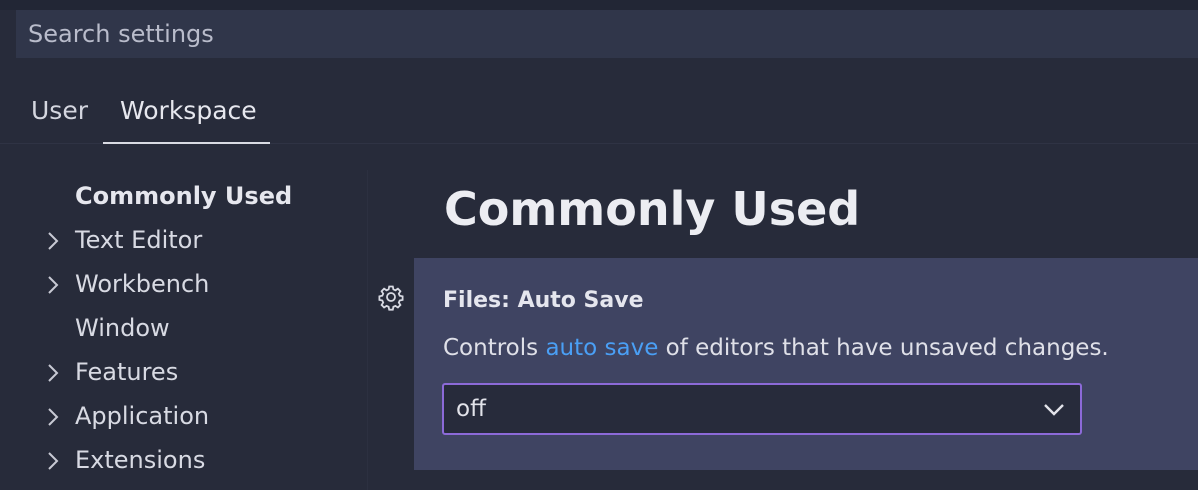  What do you see at coordinates (471, 409) in the screenshot?
I see `dropdown-selected-value: off` at bounding box center [471, 409].